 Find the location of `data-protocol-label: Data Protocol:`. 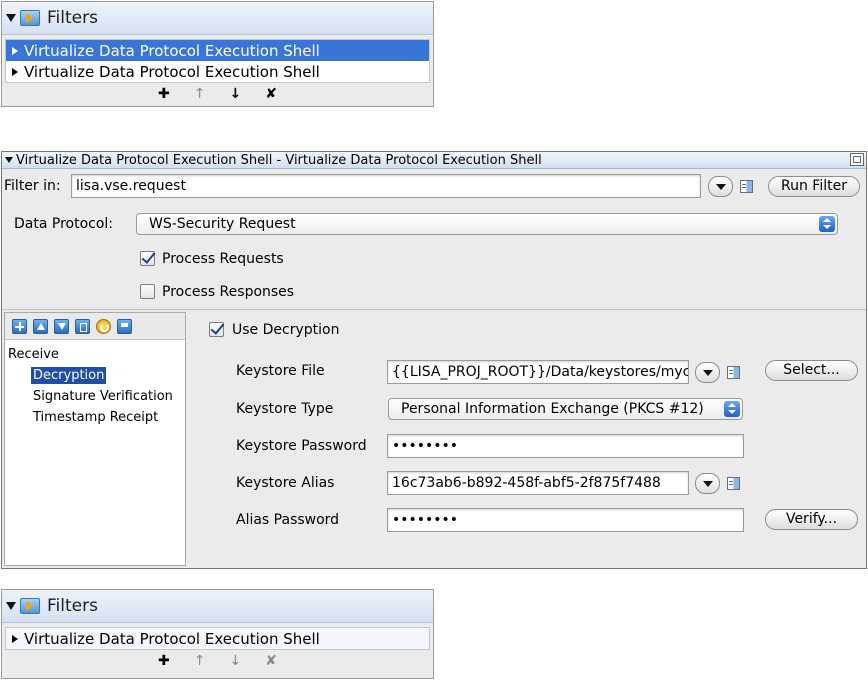

data-protocol-label: Data Protocol: is located at coordinates (64, 224).